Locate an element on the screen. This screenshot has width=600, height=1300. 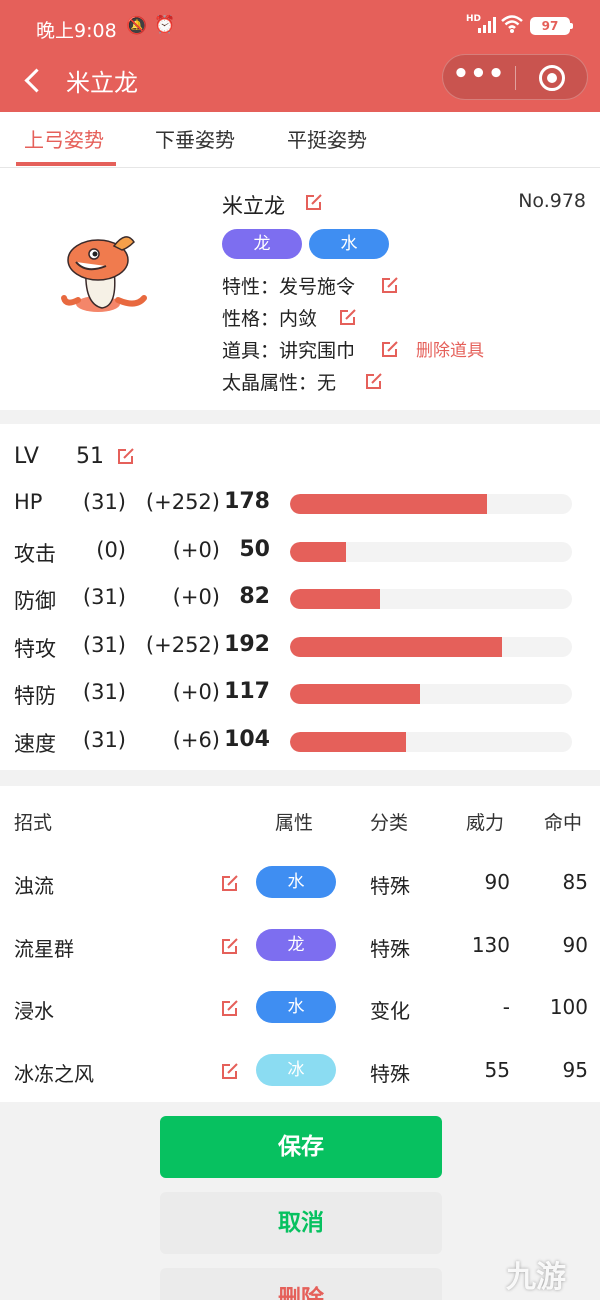
move-power: 55 is located at coordinates (497, 1069).